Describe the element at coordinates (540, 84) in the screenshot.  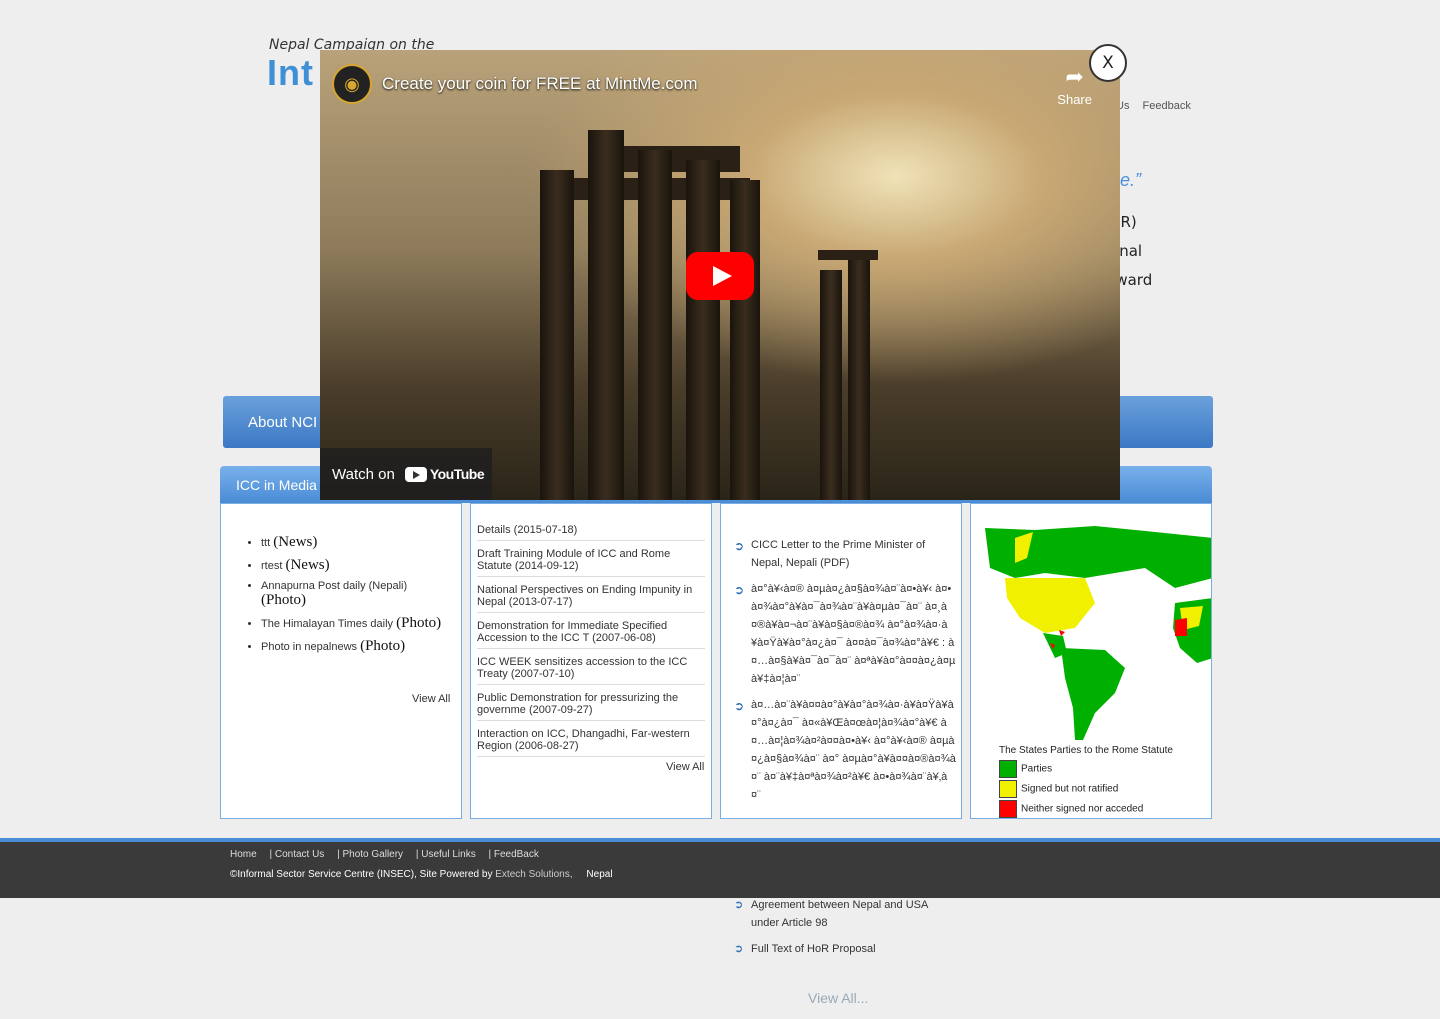
I see `video-title: Create your coin for FREE at MintMe.com` at that location.